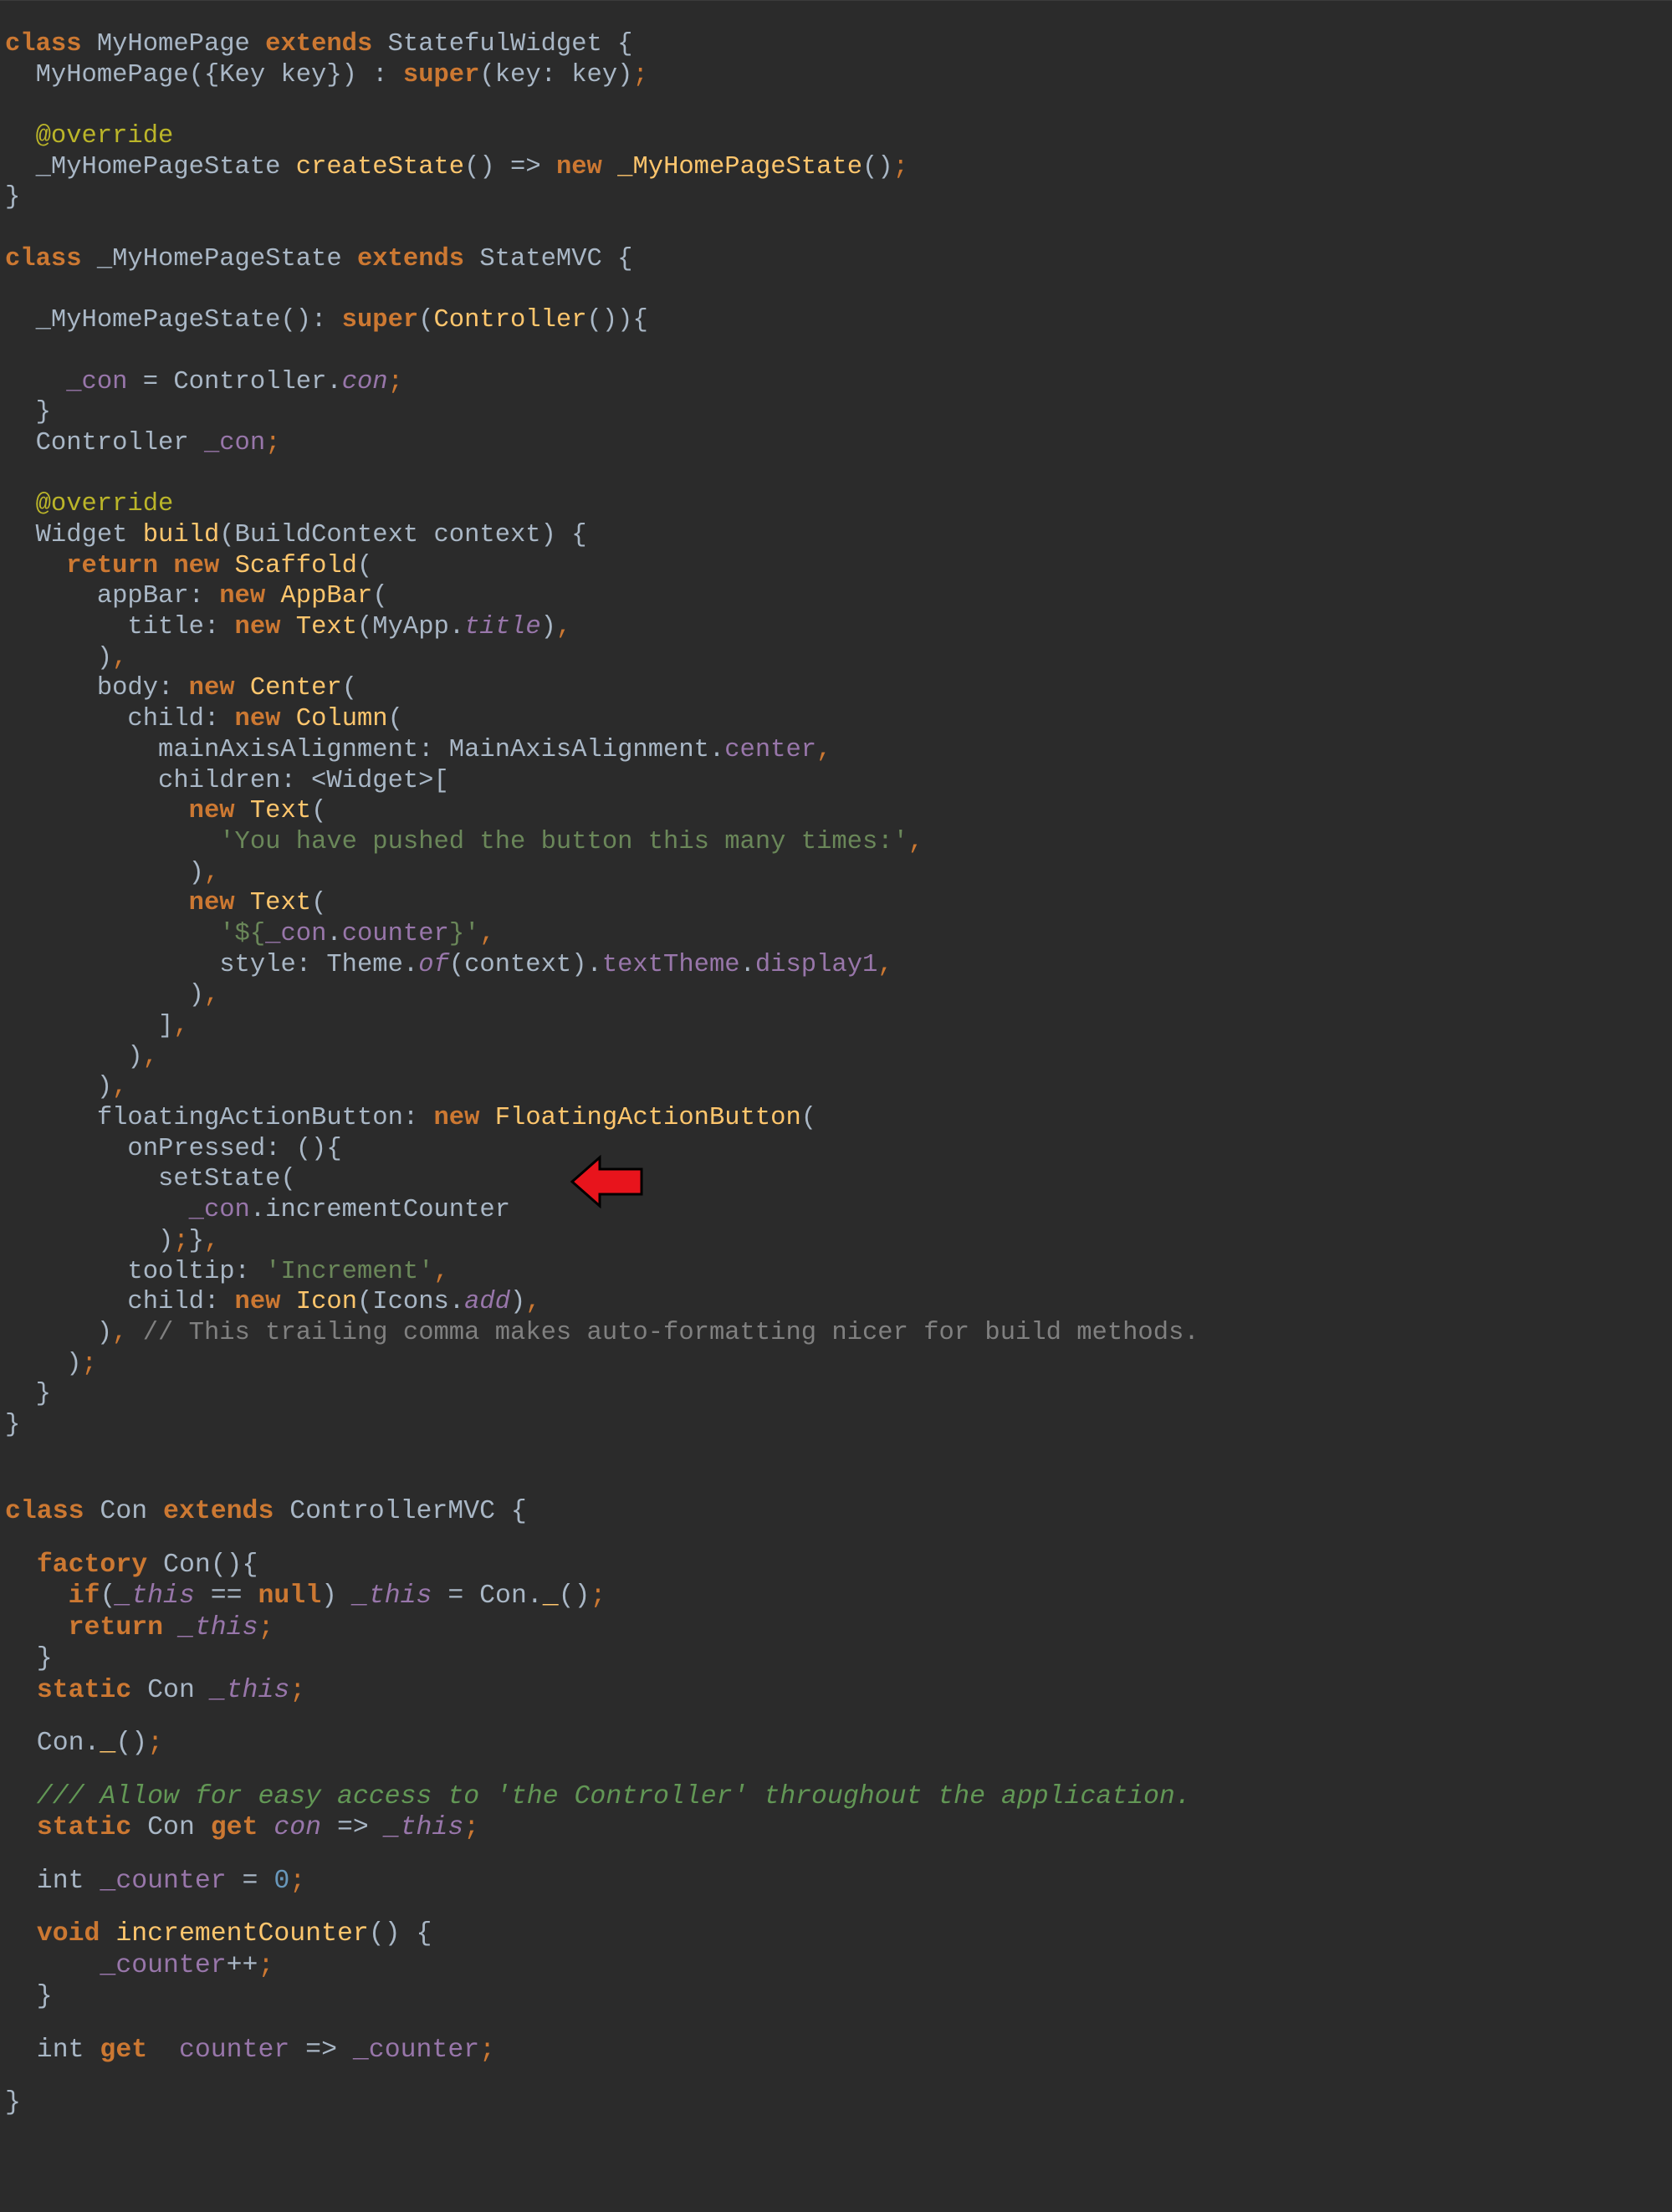  I want to click on code-token: =, so click(250, 1881).